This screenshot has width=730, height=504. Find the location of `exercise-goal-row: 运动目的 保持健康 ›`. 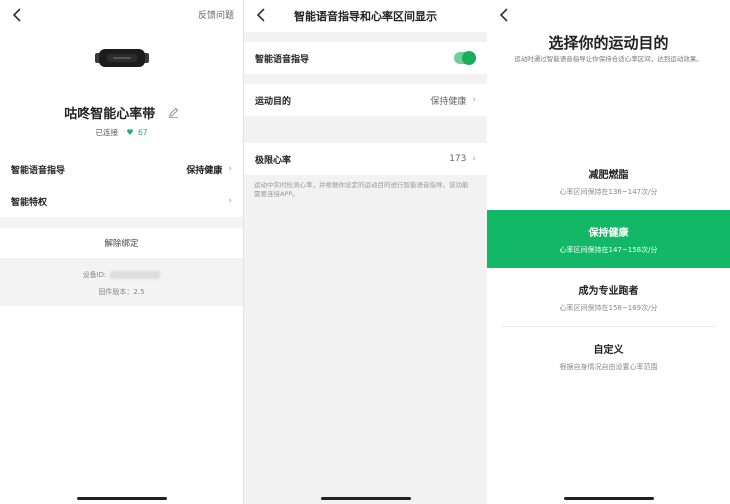

exercise-goal-row: 运动目的 保持健康 › is located at coordinates (365, 100).